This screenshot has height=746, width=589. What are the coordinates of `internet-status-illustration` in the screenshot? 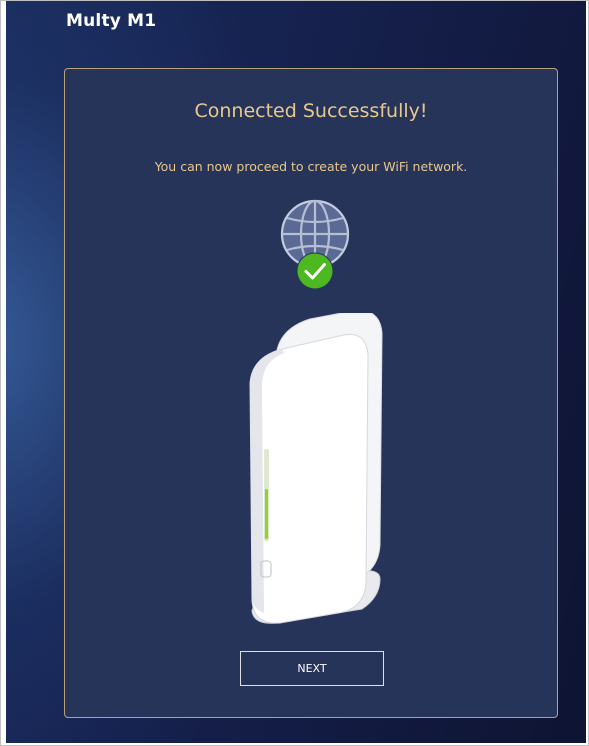 It's located at (315, 246).